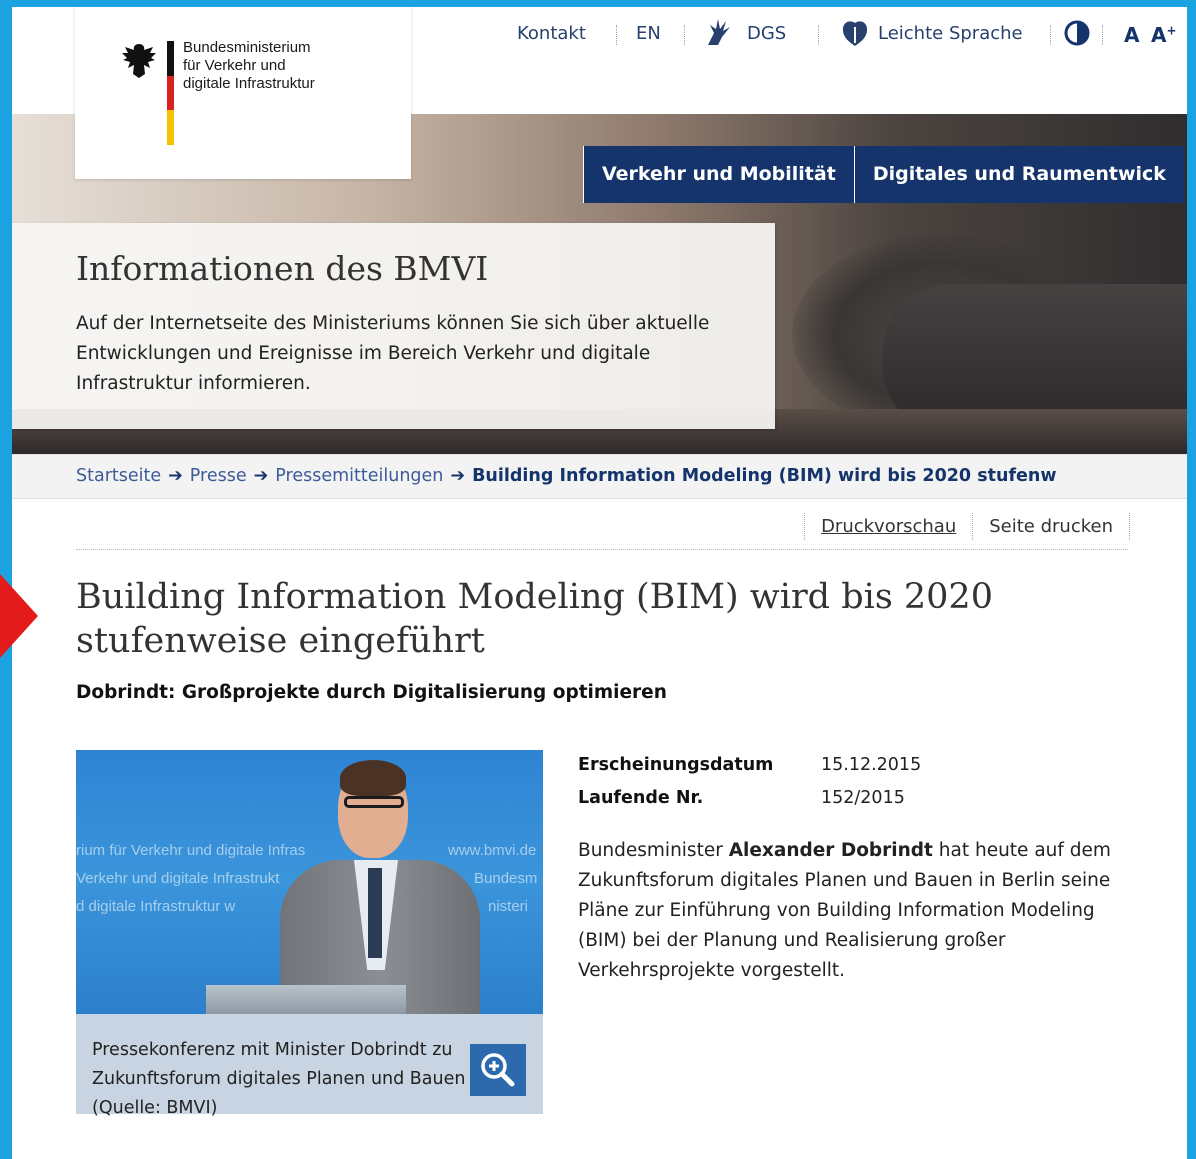  I want to click on font-size-normal-button: A, so click(1131, 35).